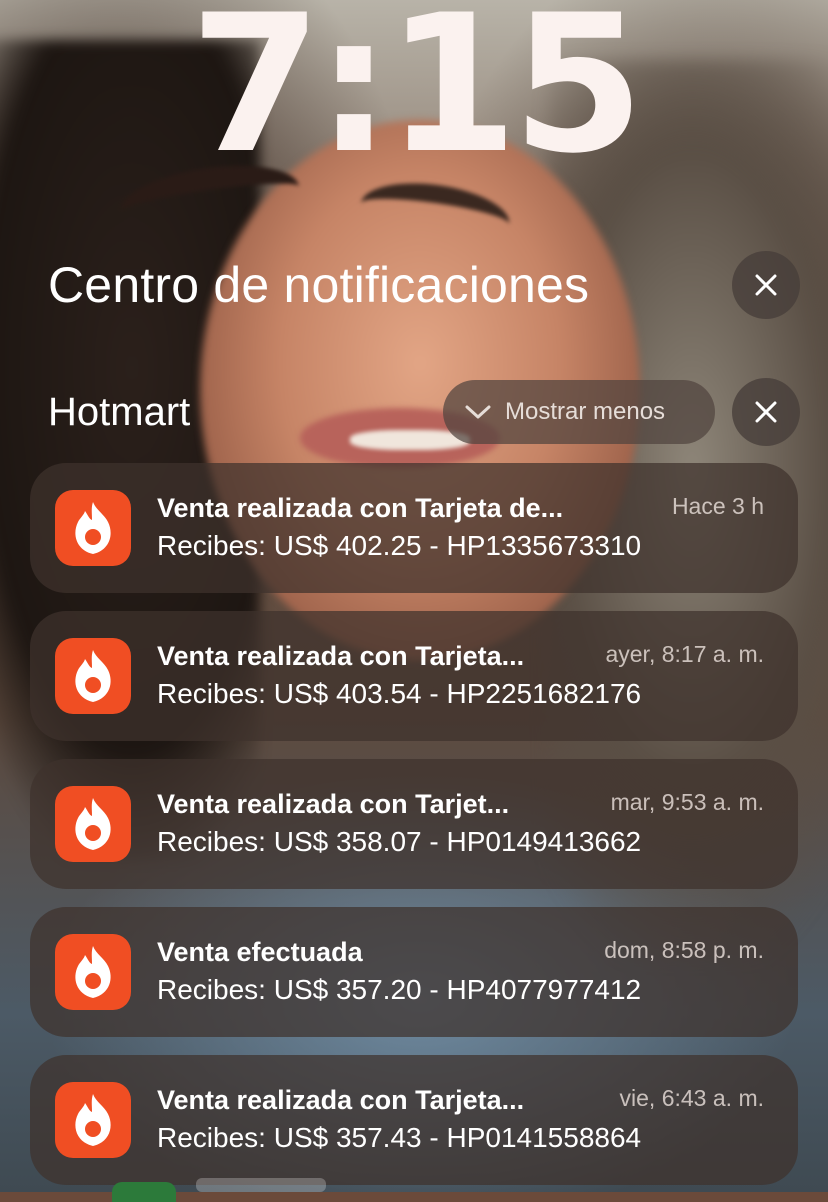 This screenshot has width=828, height=1202. Describe the element at coordinates (399, 693) in the screenshot. I see `notification-body: Recibes: US$ 403.54 - HP2251682176` at that location.